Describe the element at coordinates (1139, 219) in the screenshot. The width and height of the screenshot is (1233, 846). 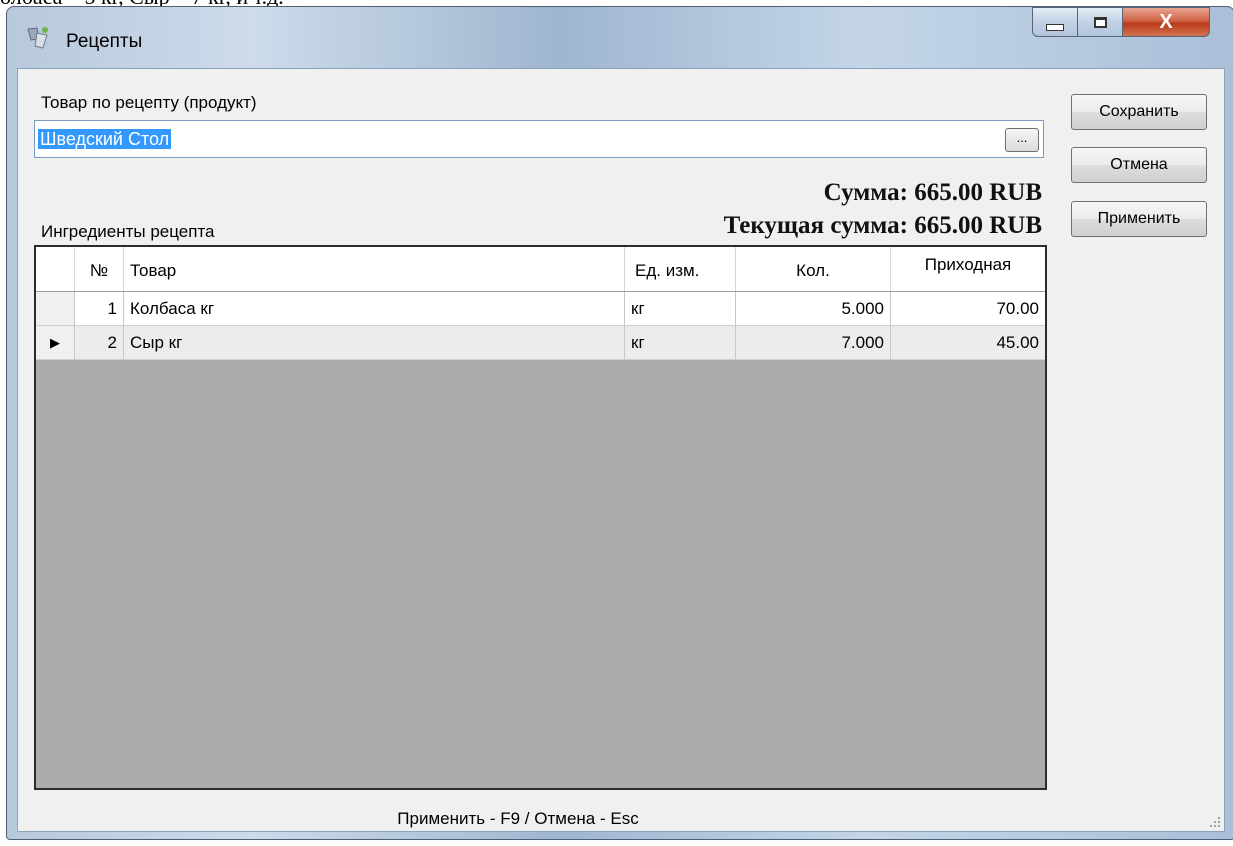
I see `apply-button: Применить` at that location.